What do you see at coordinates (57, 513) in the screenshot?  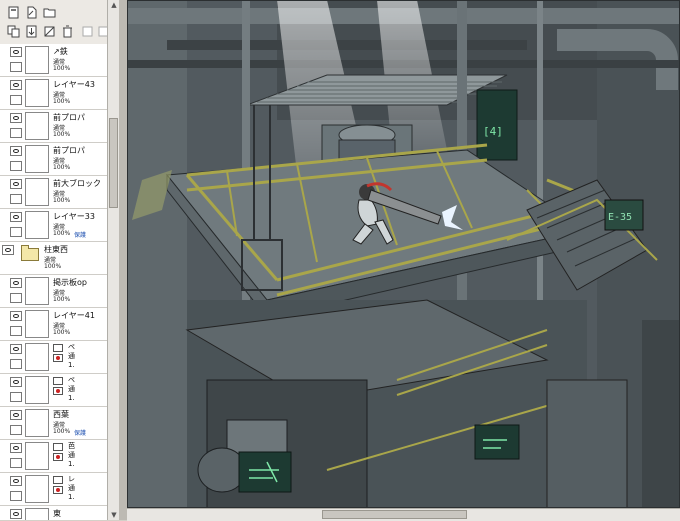 I see `layer-name: 東` at bounding box center [57, 513].